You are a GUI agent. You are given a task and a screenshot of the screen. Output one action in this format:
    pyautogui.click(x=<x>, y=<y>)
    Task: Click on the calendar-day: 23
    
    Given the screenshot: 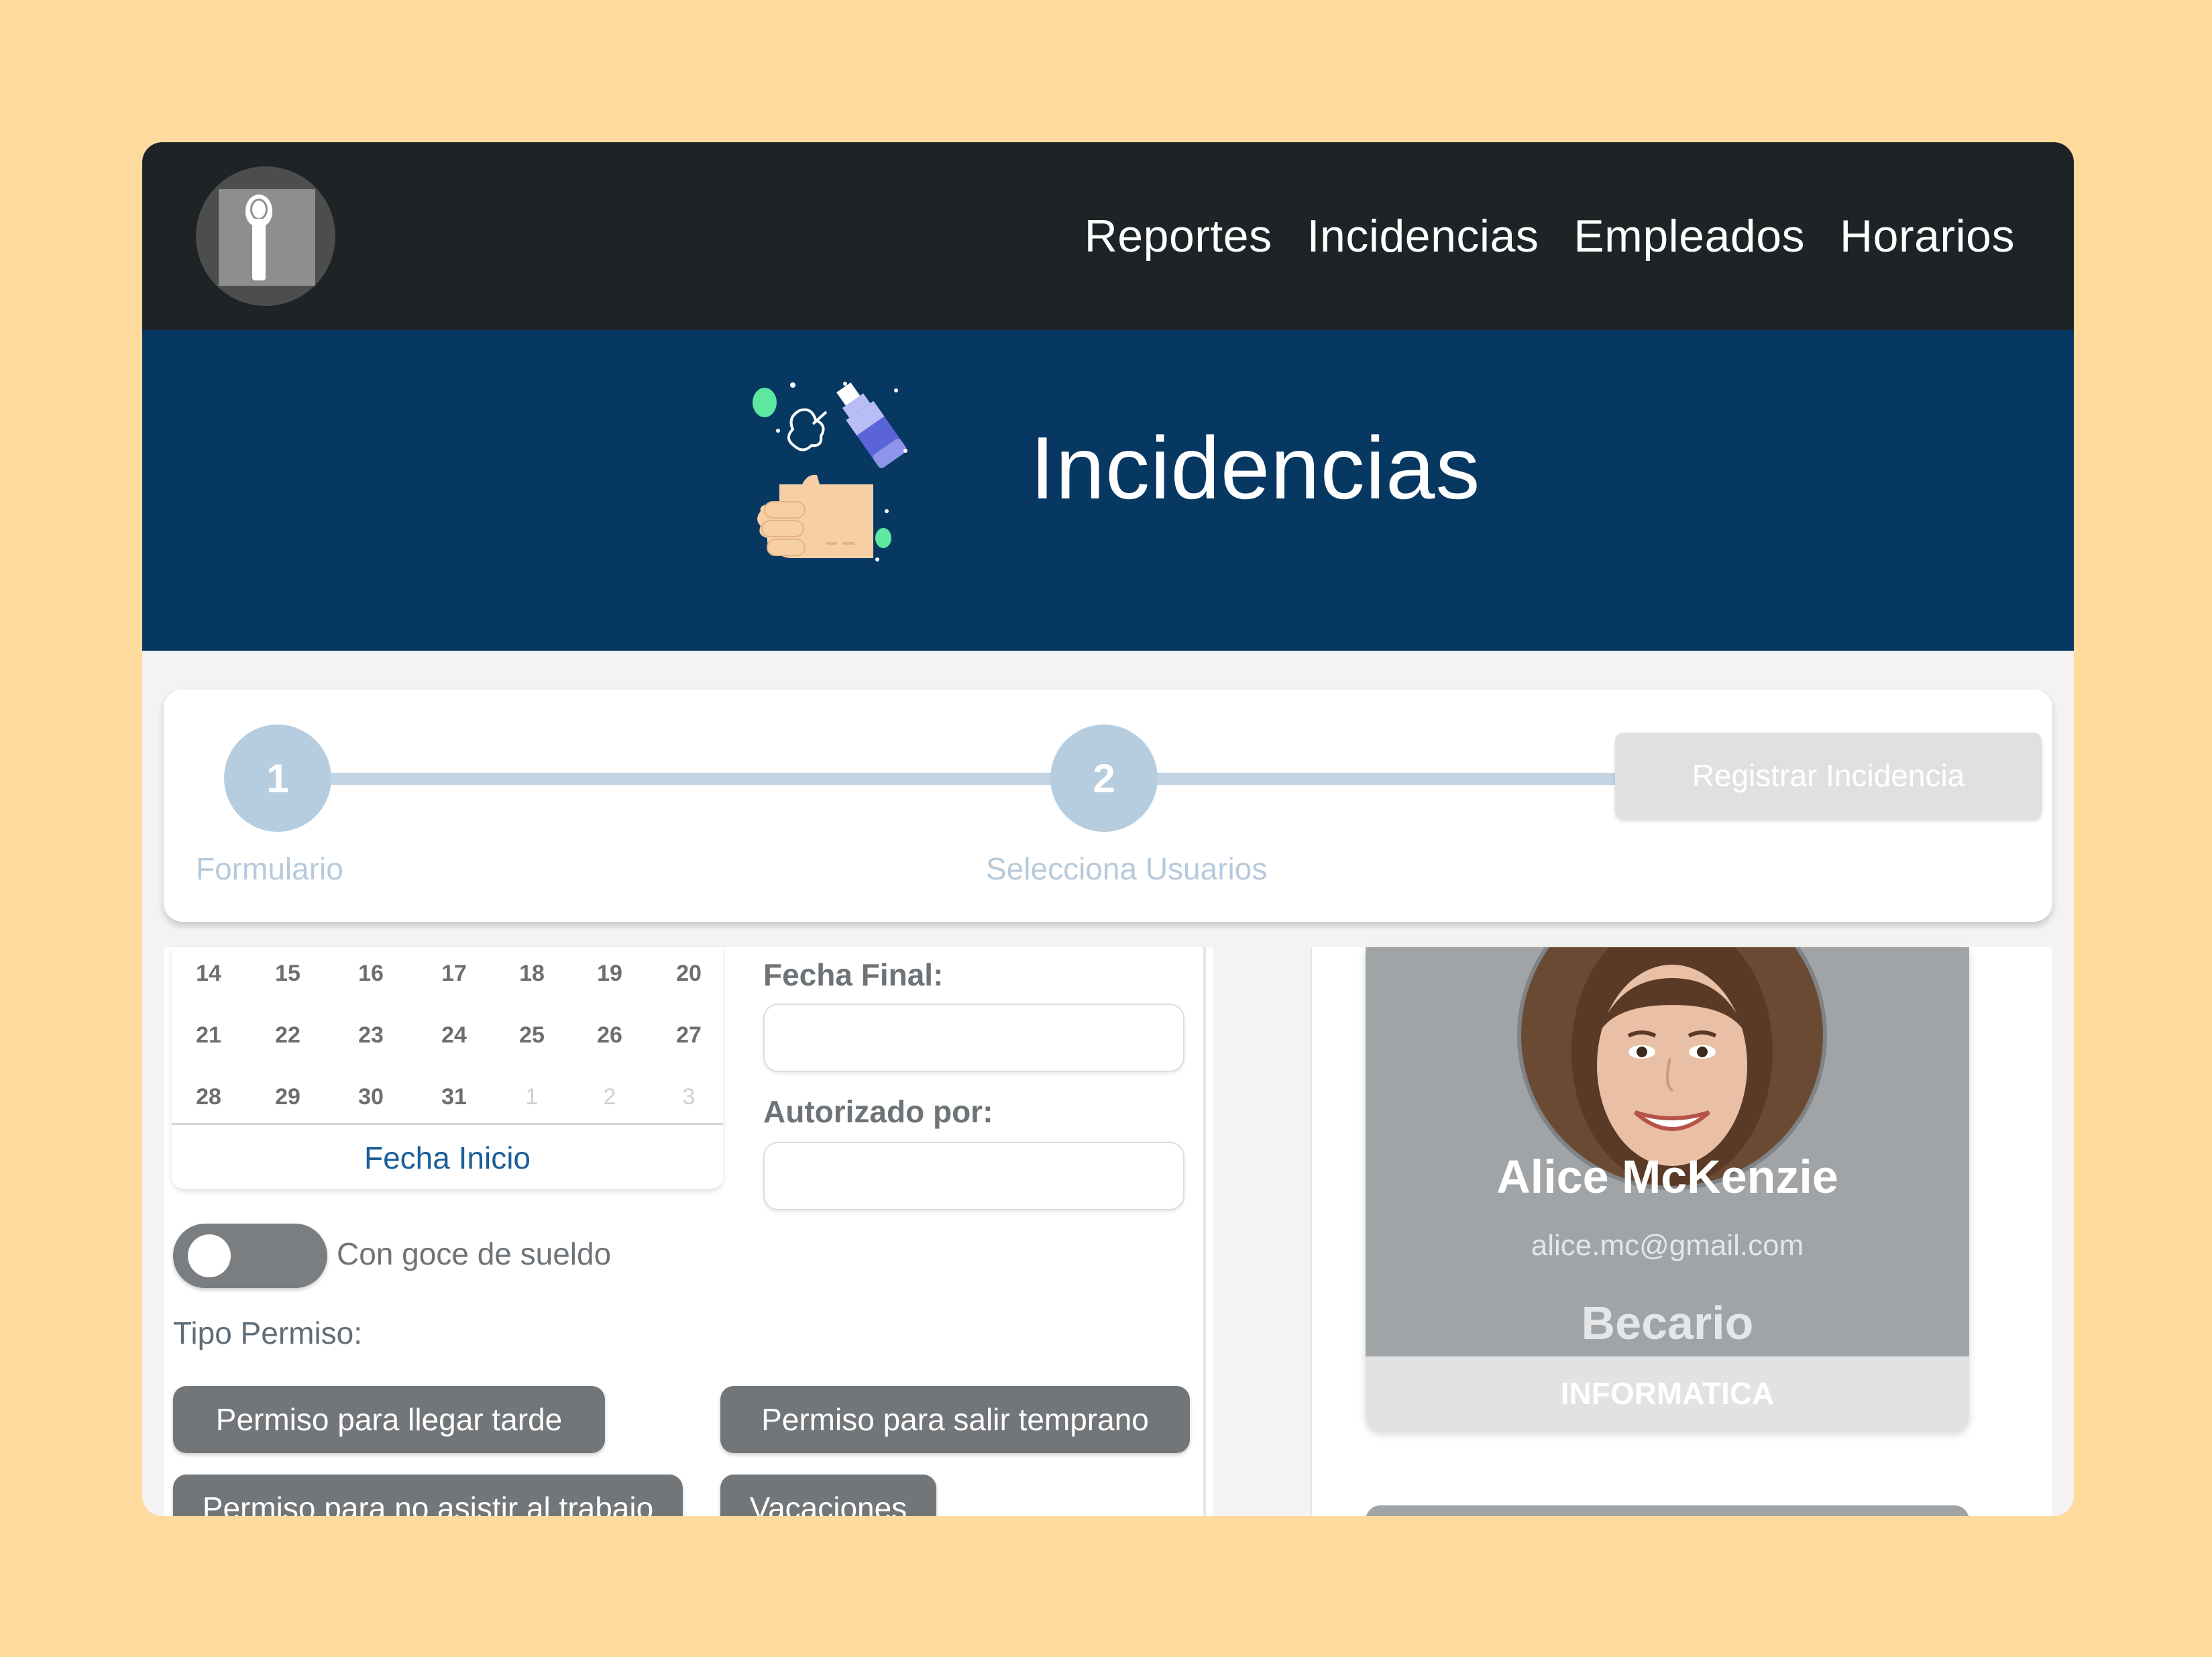 What is the action you would take?
    pyautogui.click(x=371, y=1036)
    